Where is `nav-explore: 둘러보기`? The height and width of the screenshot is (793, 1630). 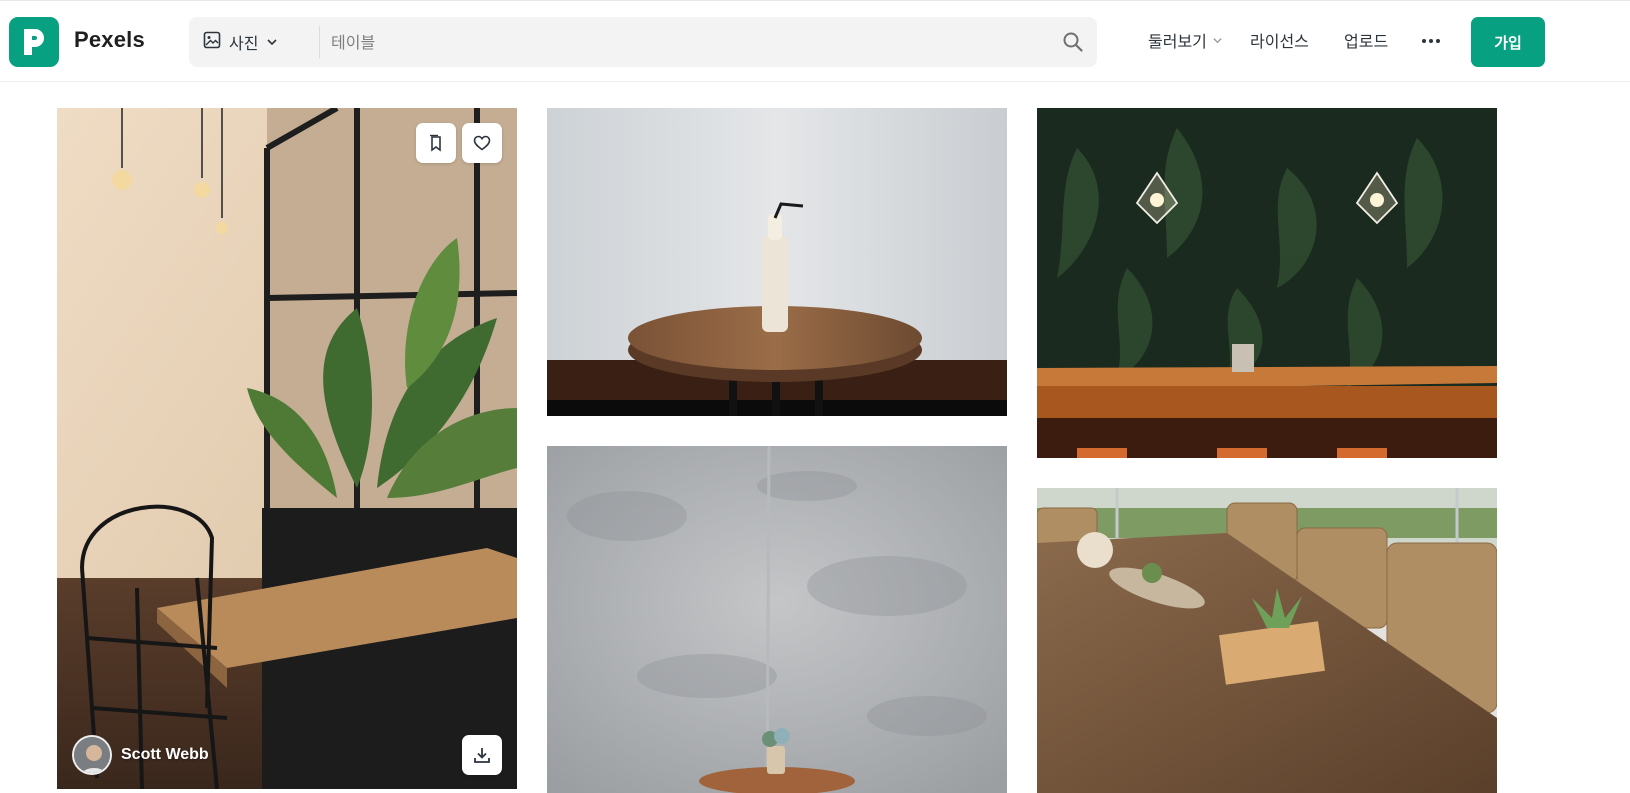
nav-explore: 둘러보기 is located at coordinates (1185, 40).